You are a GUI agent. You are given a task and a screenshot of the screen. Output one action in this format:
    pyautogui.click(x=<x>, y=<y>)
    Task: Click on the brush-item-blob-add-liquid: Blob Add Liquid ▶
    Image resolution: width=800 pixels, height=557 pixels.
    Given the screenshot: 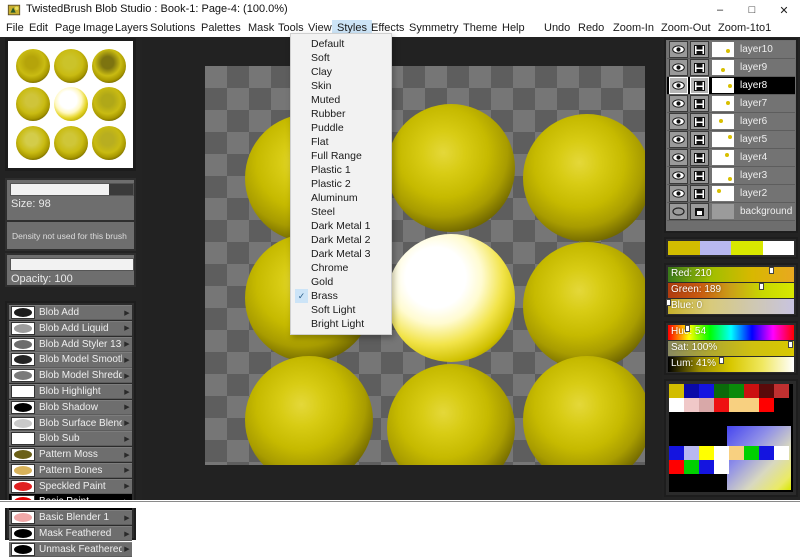 What is the action you would take?
    pyautogui.click(x=70, y=328)
    